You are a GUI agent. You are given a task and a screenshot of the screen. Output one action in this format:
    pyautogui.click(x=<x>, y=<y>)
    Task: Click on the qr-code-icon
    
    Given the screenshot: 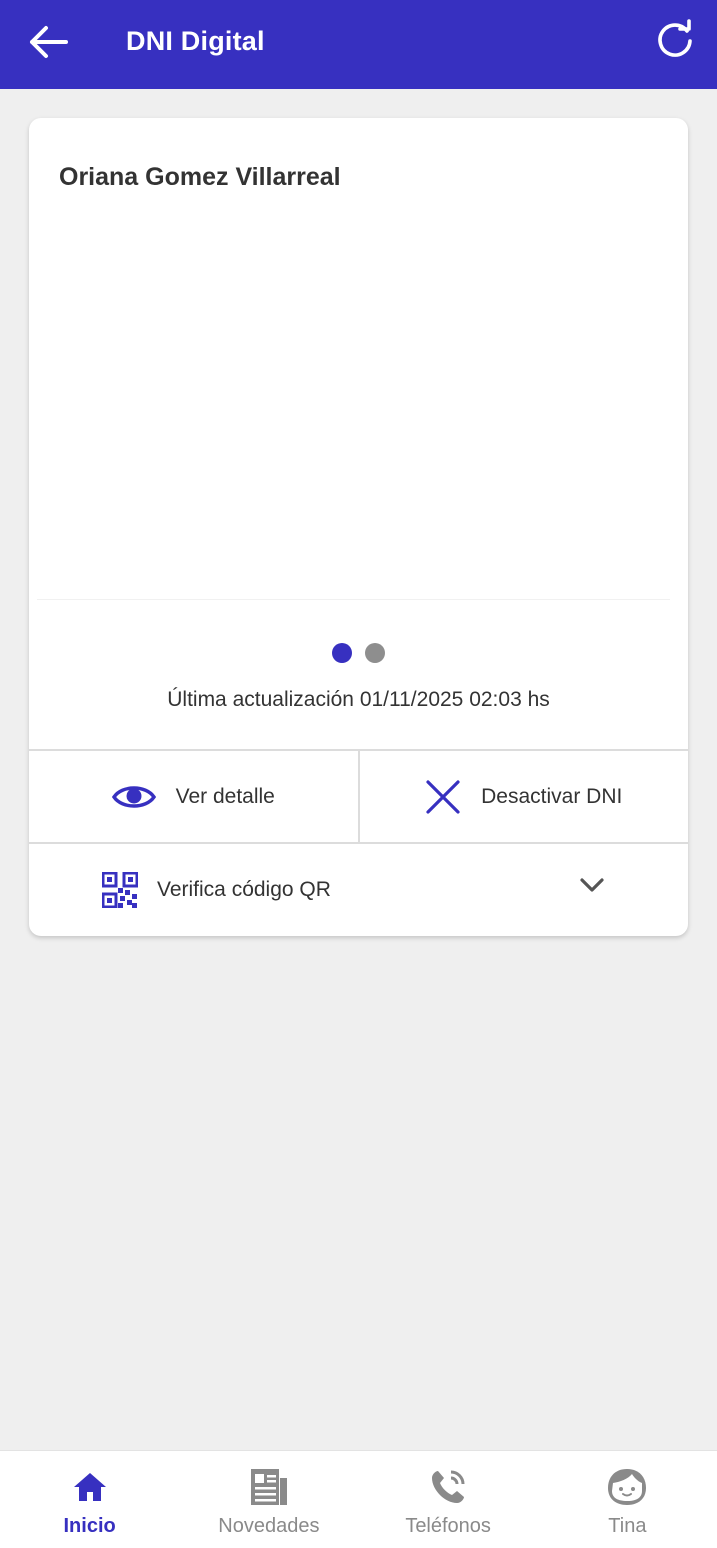 What is the action you would take?
    pyautogui.click(x=120, y=890)
    